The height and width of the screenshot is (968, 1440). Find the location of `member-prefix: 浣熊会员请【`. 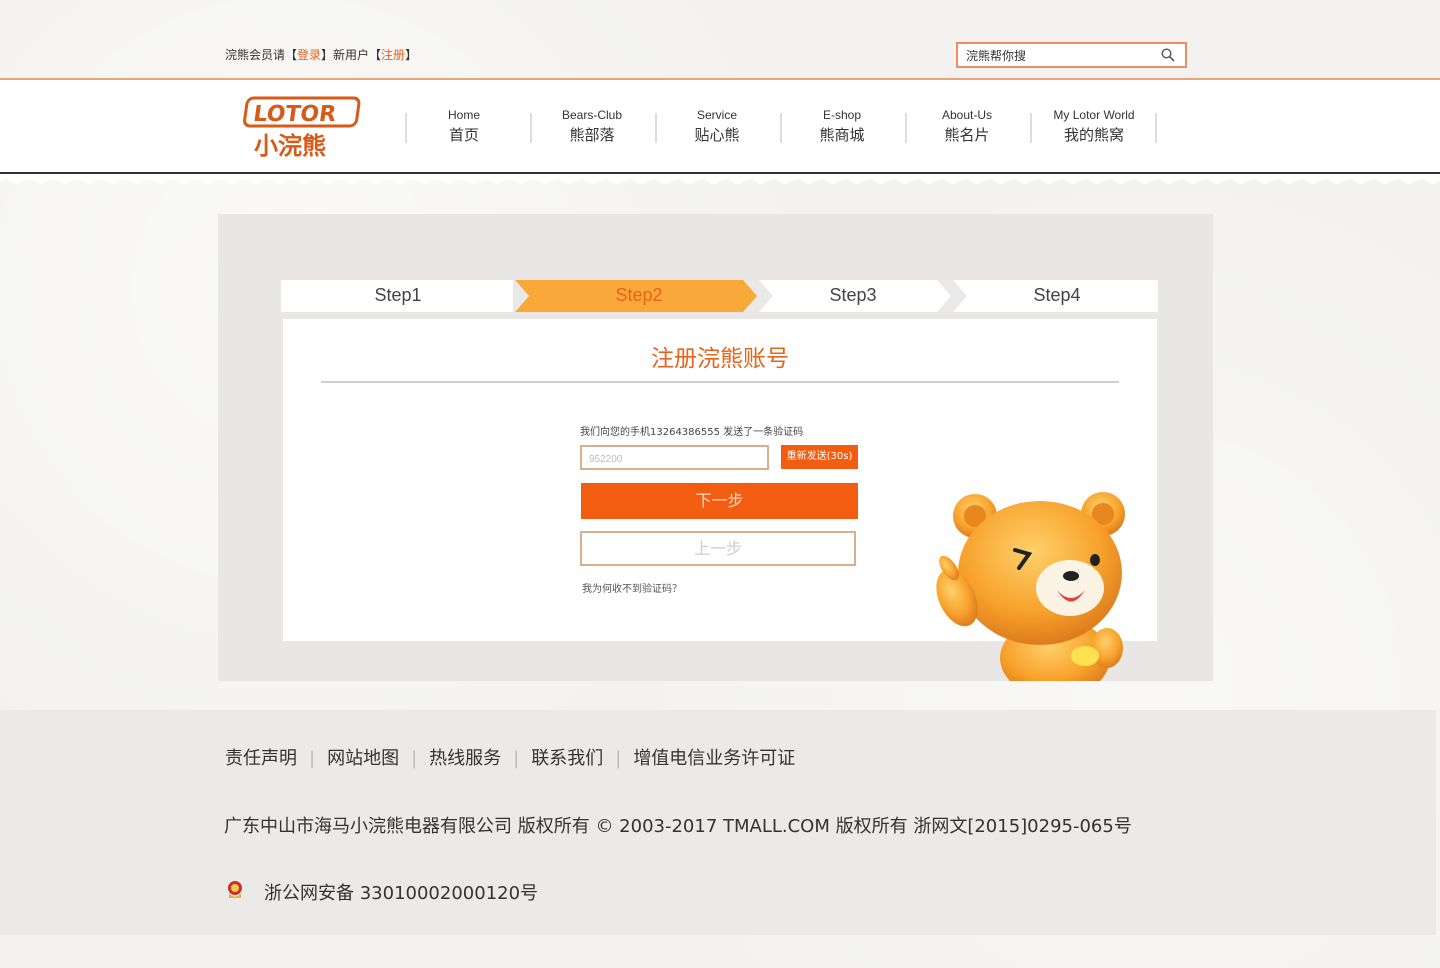

member-prefix: 浣熊会员请【 is located at coordinates (261, 55).